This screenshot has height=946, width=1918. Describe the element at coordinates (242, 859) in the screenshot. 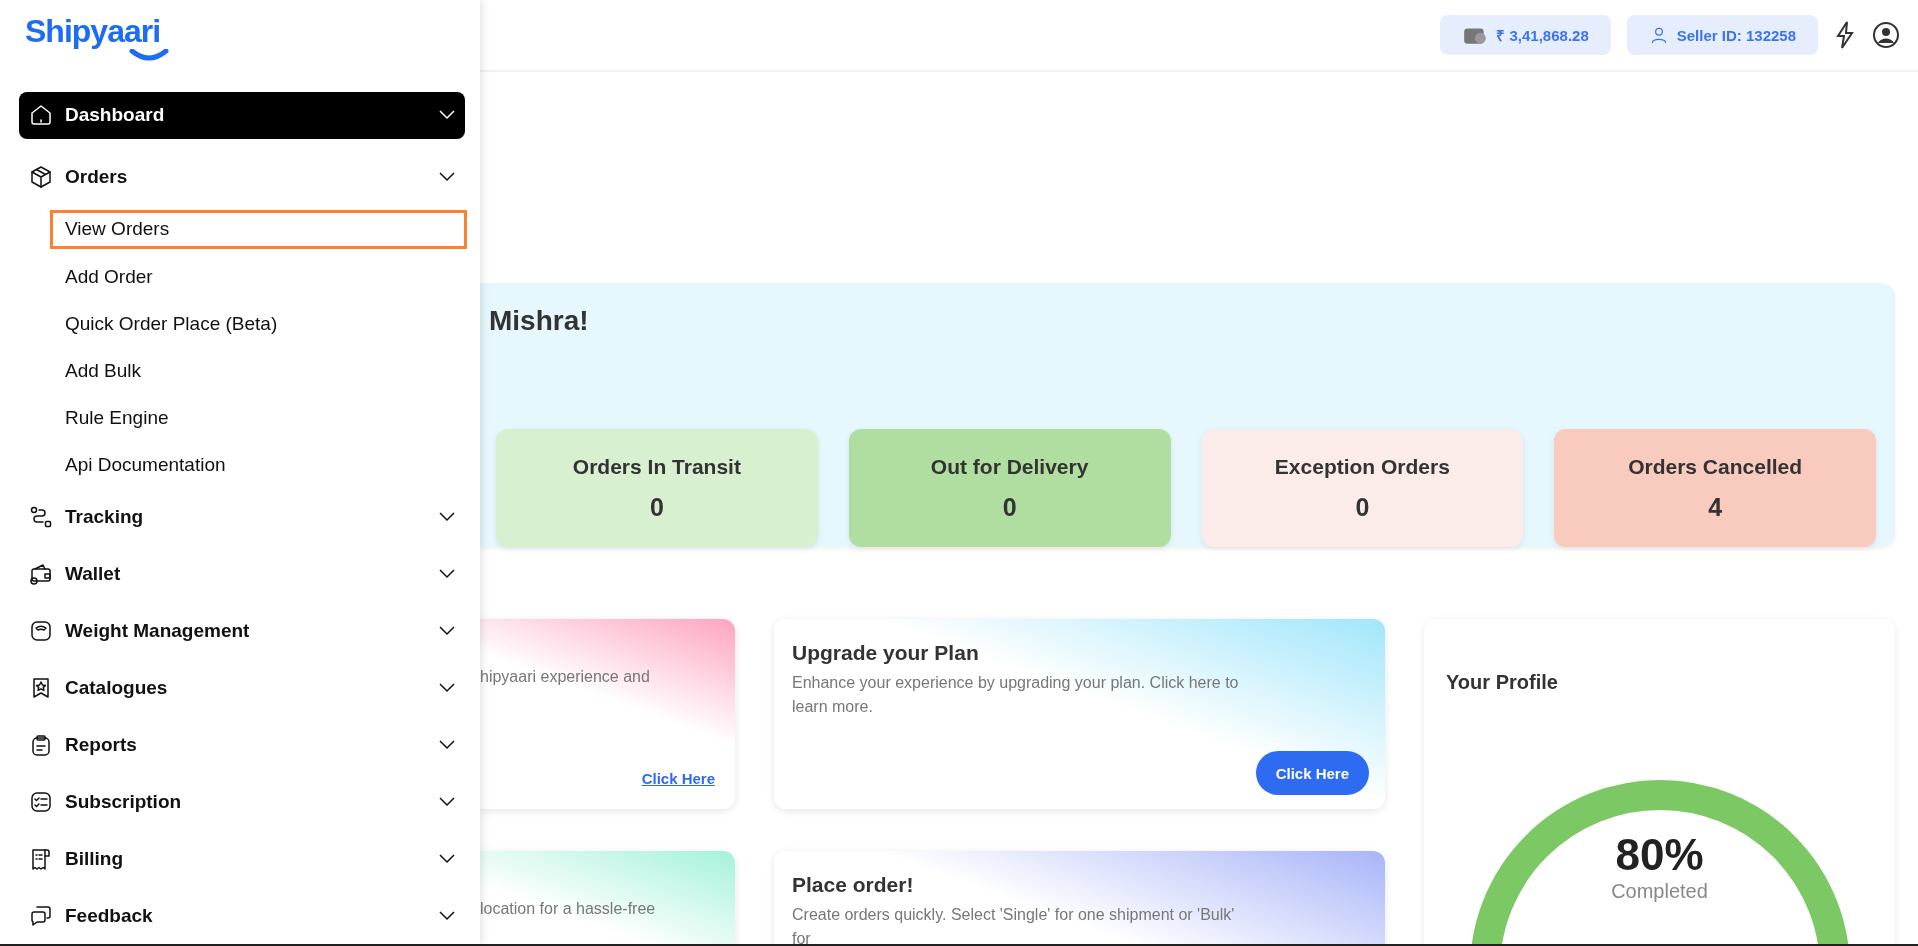

I see `sidebar-item: Billing` at that location.